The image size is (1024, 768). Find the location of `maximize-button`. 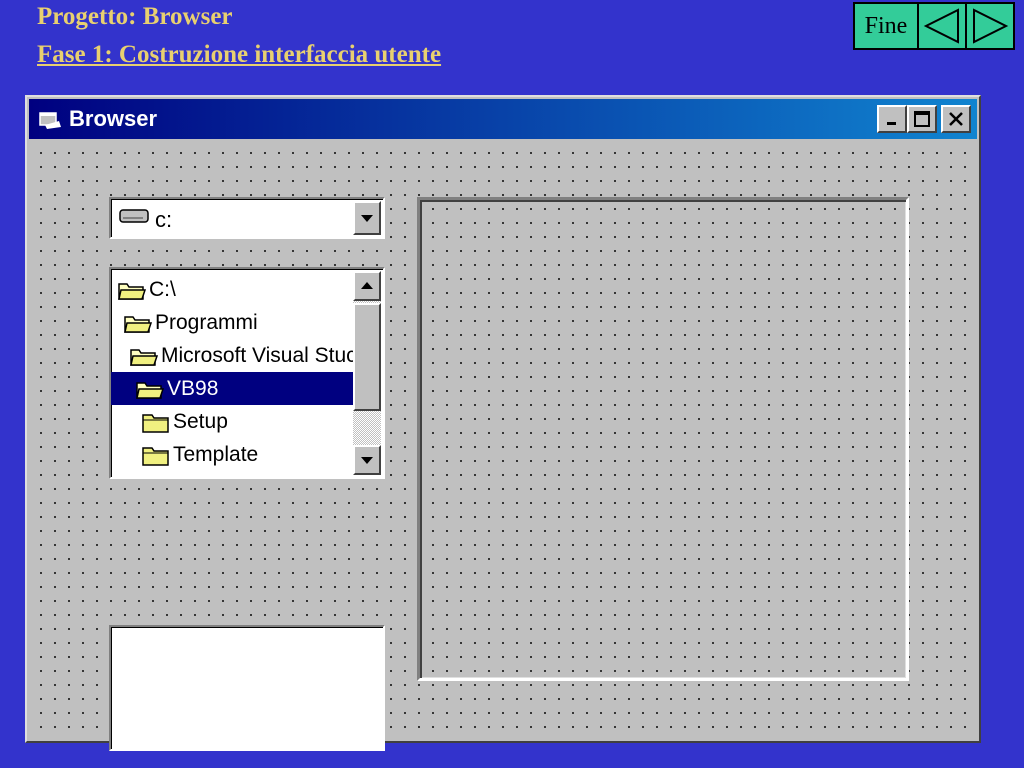

maximize-button is located at coordinates (922, 119).